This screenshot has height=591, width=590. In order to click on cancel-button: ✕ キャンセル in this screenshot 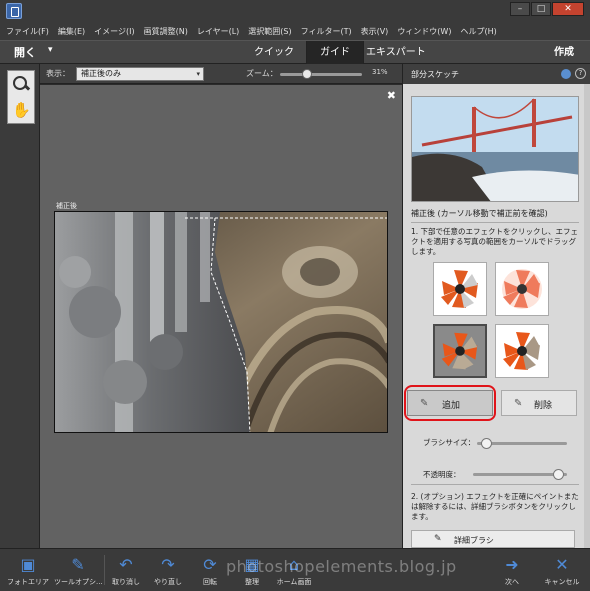, I will do `click(562, 570)`.